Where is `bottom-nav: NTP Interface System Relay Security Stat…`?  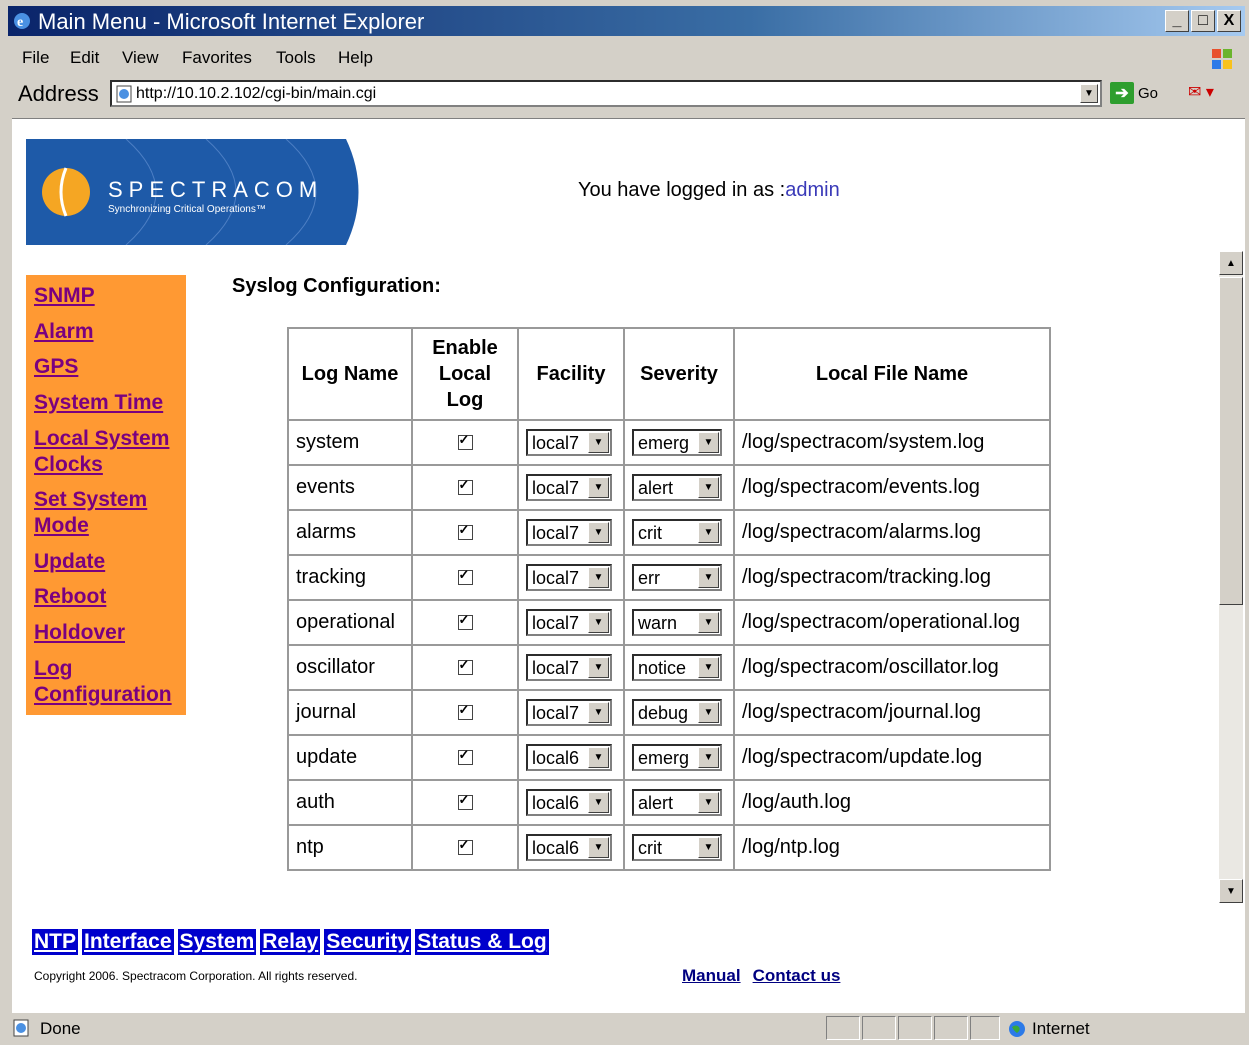
bottom-nav: NTP Interface System Relay Security Stat… is located at coordinates (290, 942).